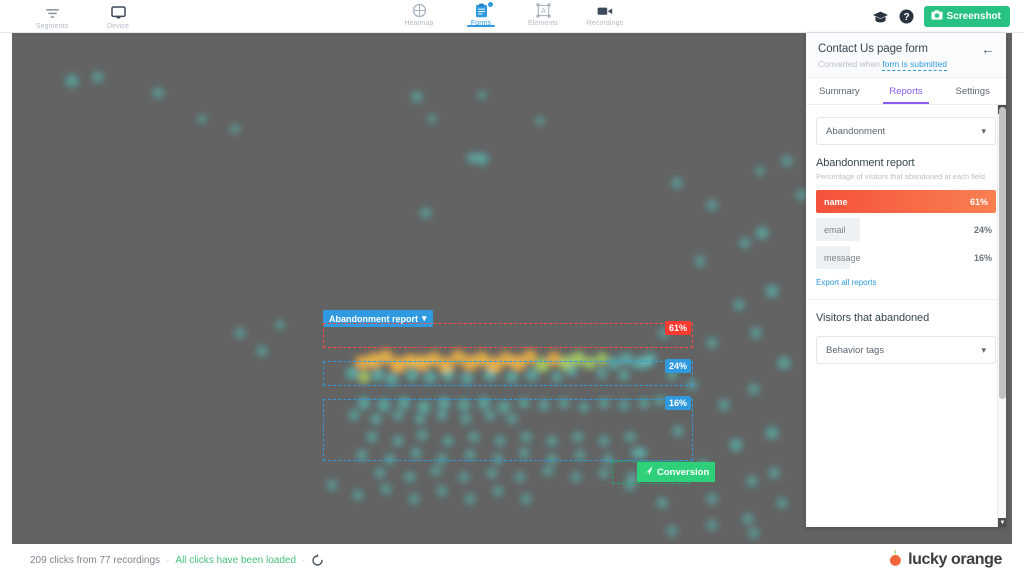 The height and width of the screenshot is (576, 1024). What do you see at coordinates (856, 131) in the screenshot?
I see `report-type-value: Abandonment` at bounding box center [856, 131].